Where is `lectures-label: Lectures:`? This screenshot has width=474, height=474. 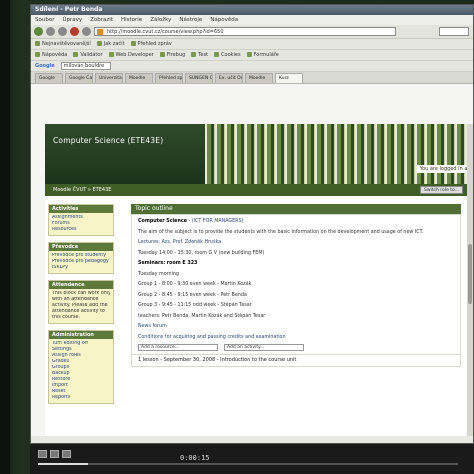
lectures-label: Lectures: is located at coordinates (149, 242).